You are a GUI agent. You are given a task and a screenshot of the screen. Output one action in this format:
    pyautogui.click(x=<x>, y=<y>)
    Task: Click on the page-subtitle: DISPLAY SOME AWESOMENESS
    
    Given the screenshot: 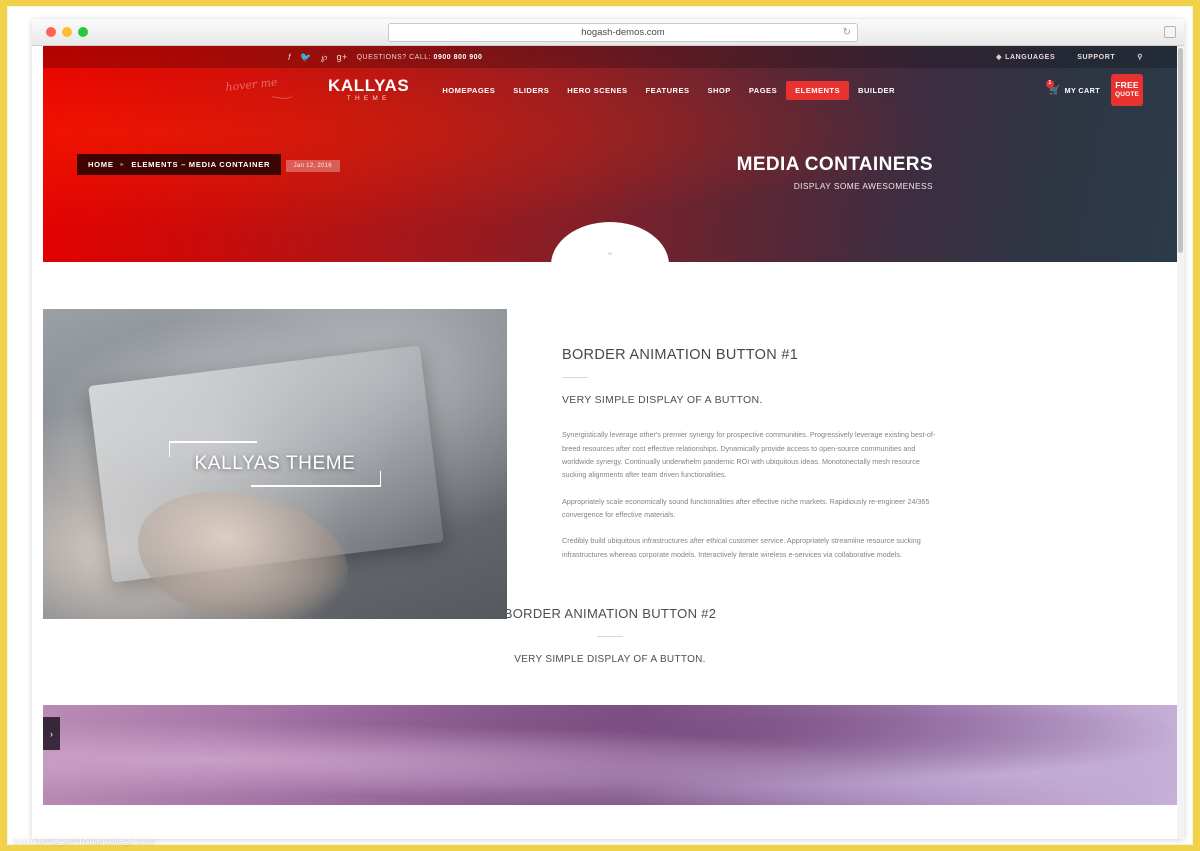 What is the action you would take?
    pyautogui.click(x=863, y=186)
    